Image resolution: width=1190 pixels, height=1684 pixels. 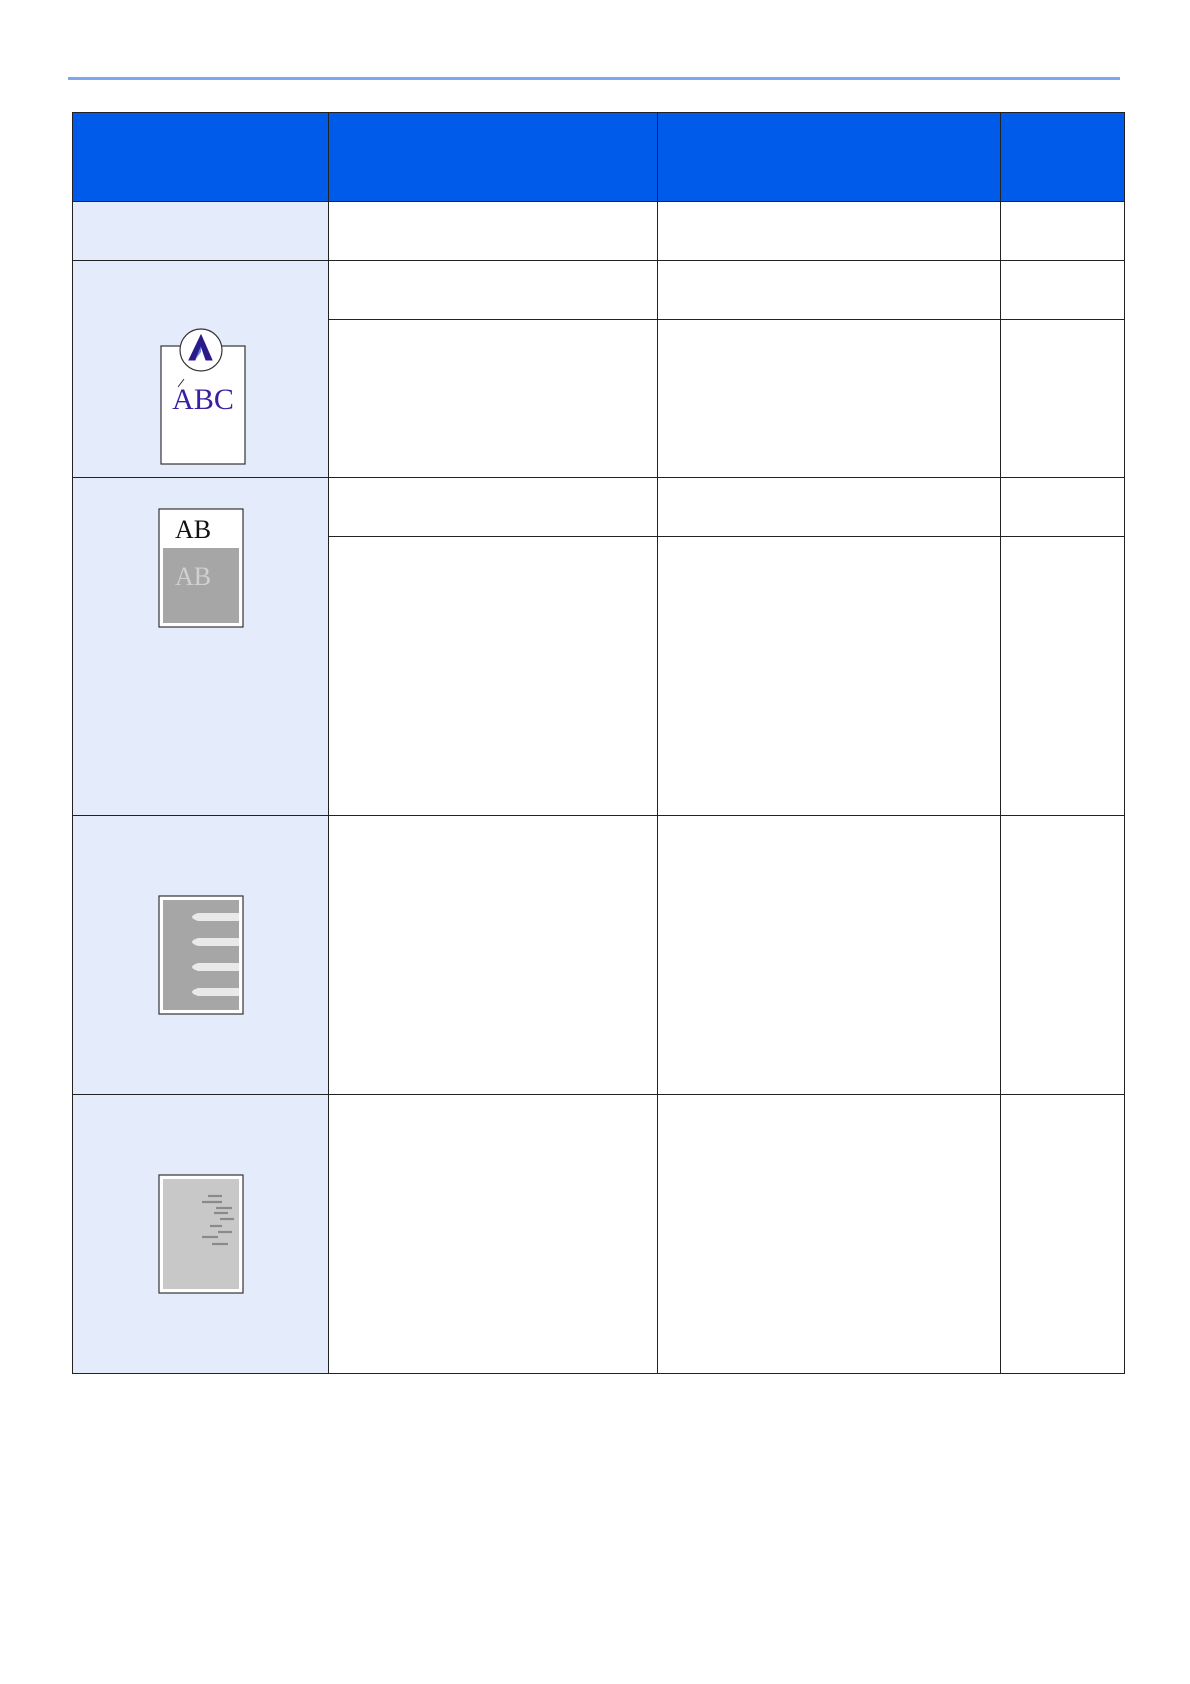 I want to click on gray-background-page-icon: AB AB, so click(x=201, y=568).